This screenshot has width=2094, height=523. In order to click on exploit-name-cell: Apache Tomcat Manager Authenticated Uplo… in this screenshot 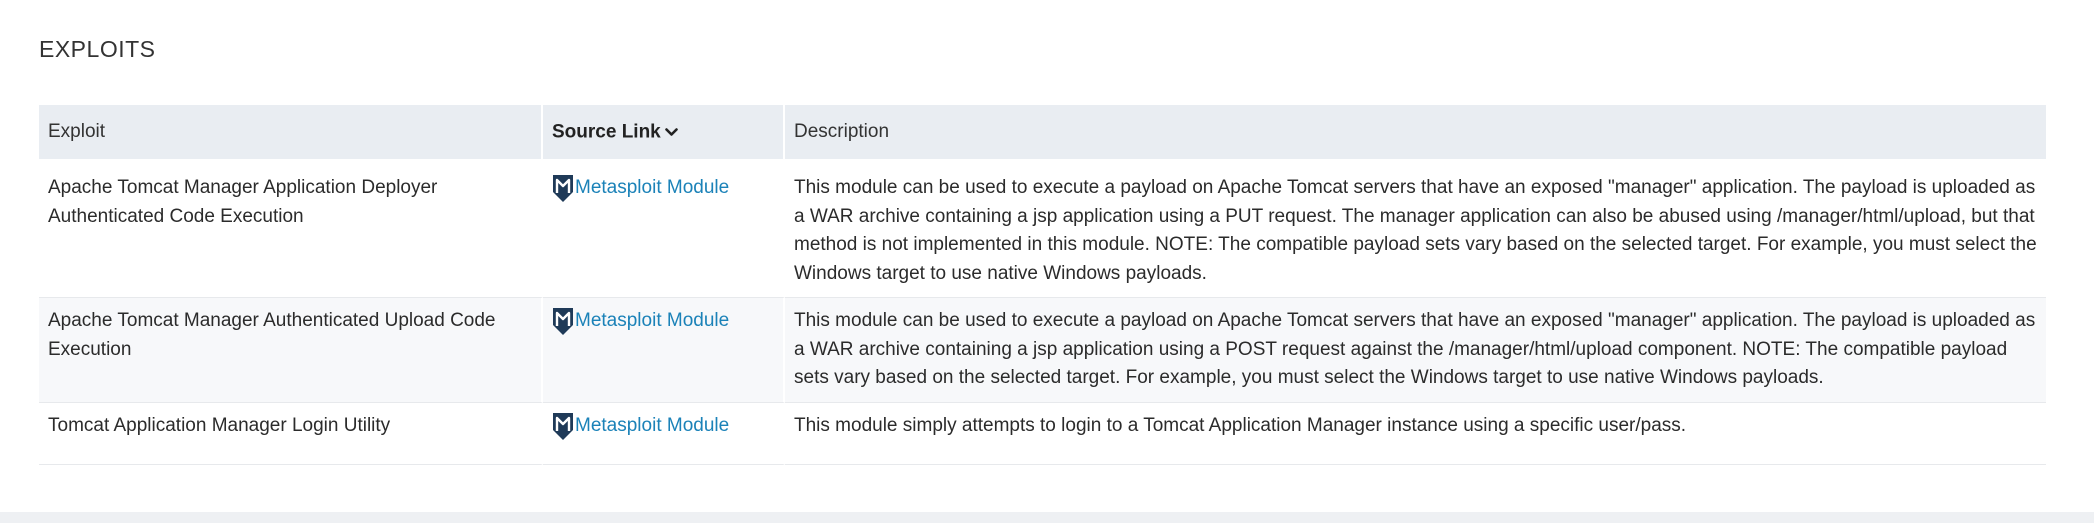, I will do `click(291, 350)`.